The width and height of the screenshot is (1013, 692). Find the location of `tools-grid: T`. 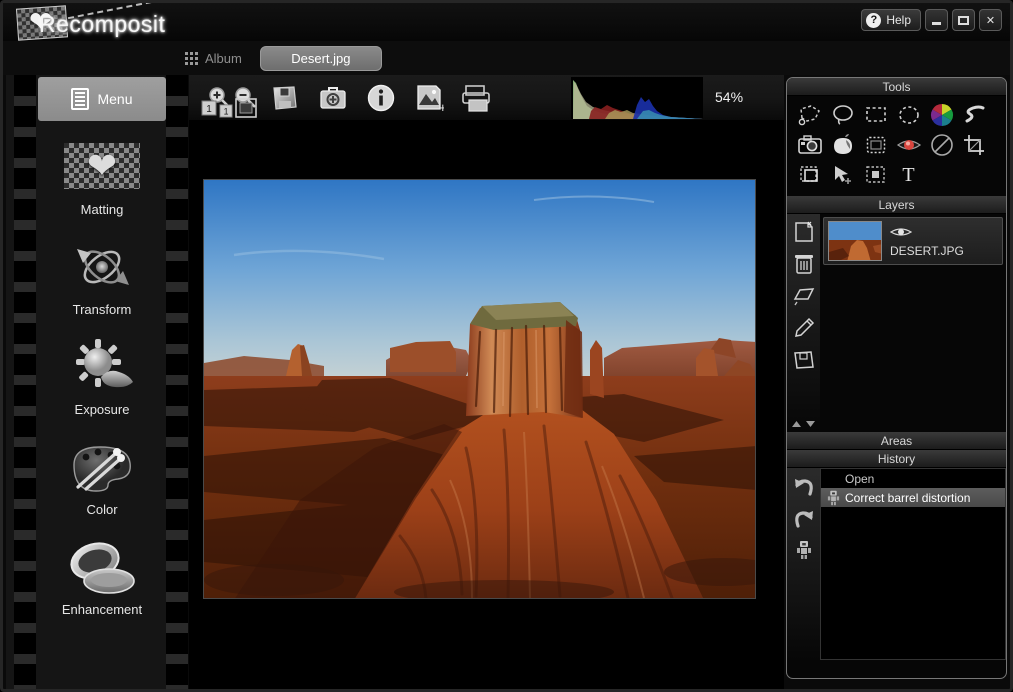

tools-grid: T is located at coordinates (896, 146).